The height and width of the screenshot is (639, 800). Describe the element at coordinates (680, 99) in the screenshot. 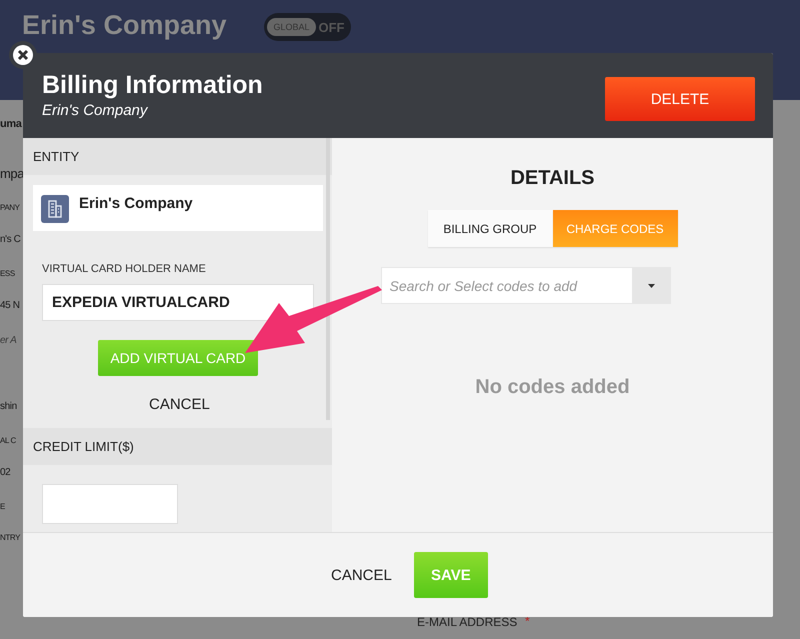

I see `delete-button: DELETE` at that location.